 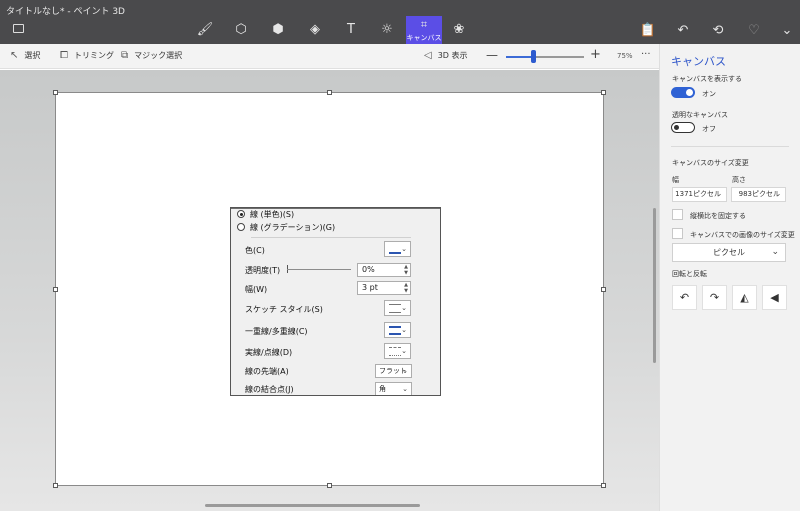 I want to click on height-label: 高さ, so click(x=739, y=180).